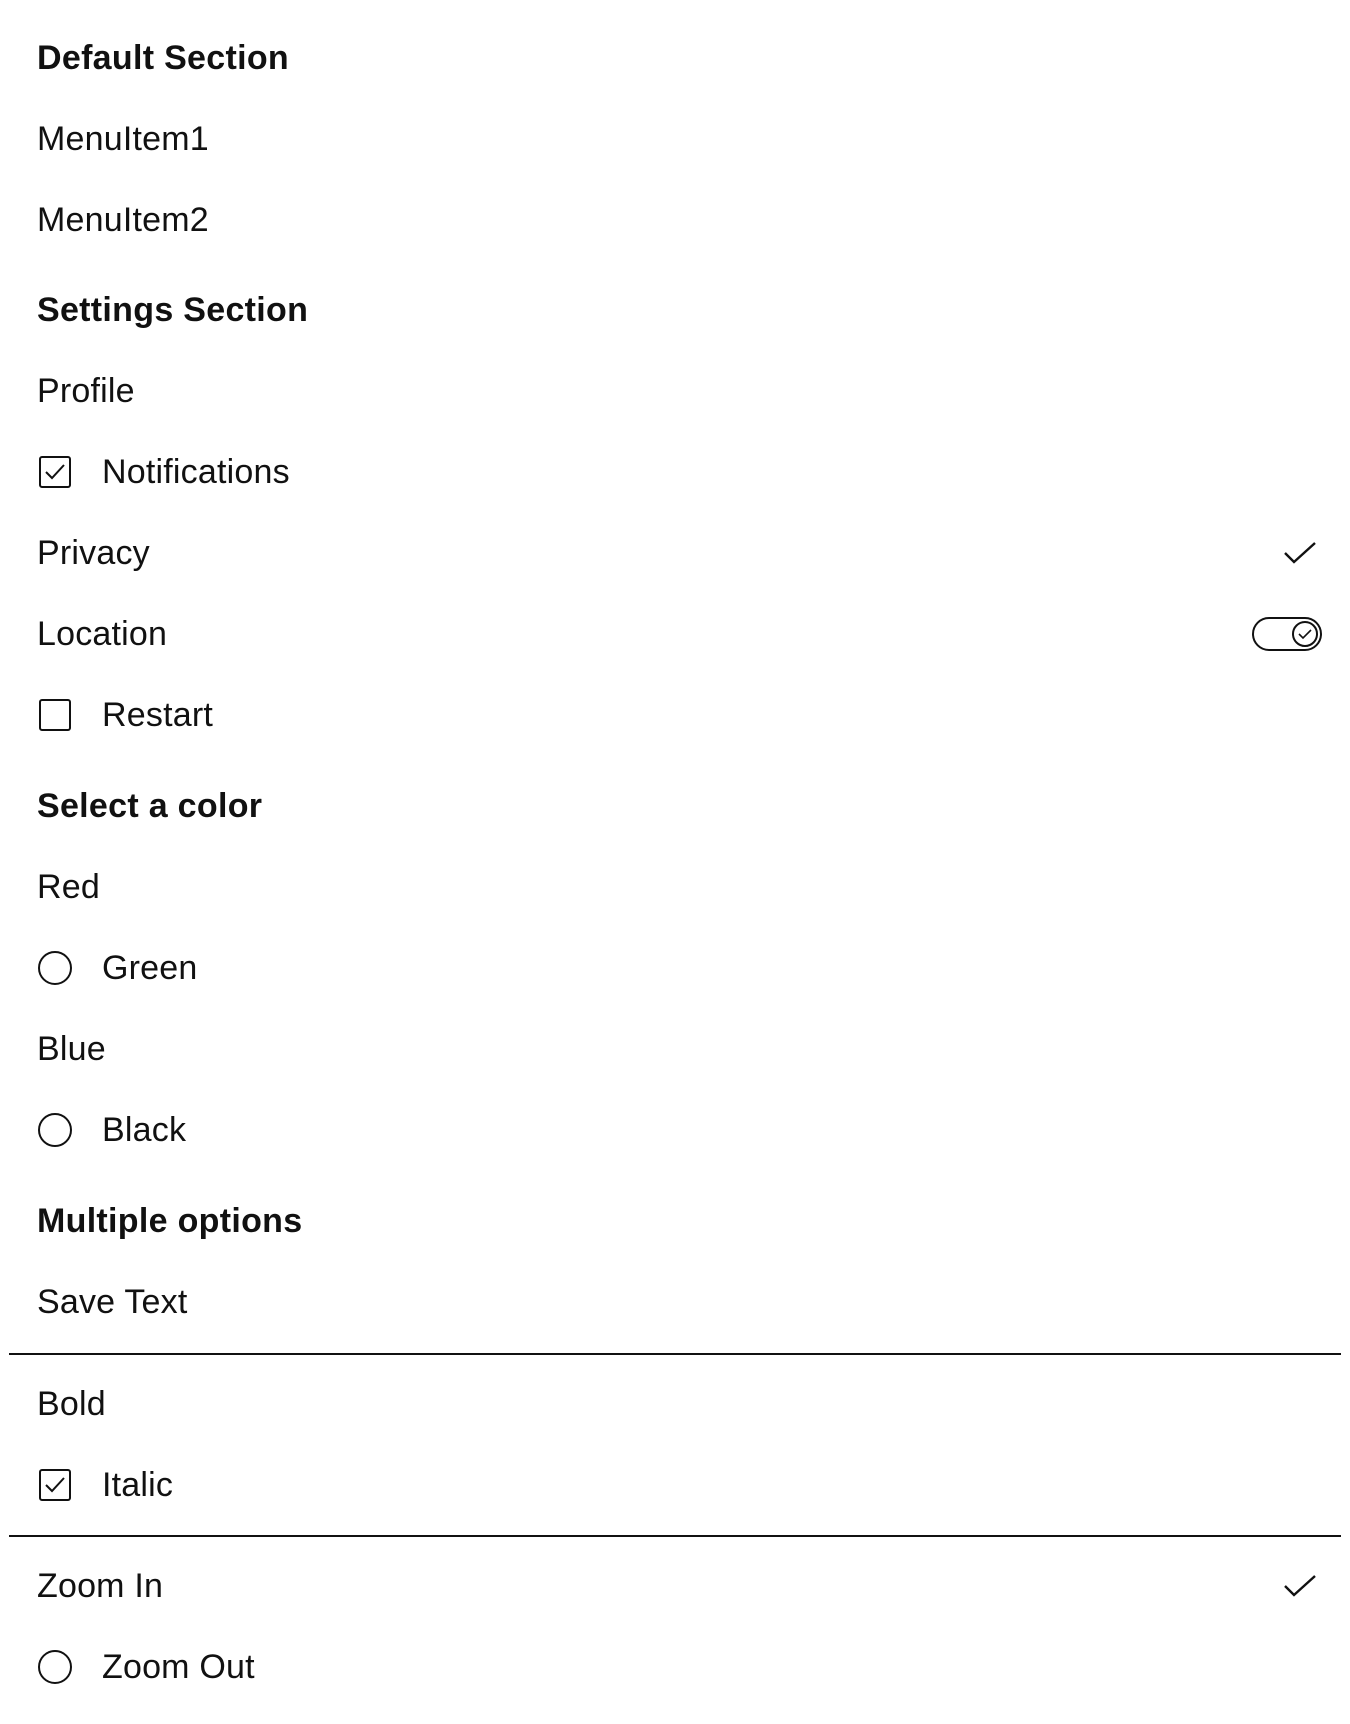 This screenshot has height=1724, width=1350. What do you see at coordinates (675, 553) in the screenshot?
I see `menu-item-privacy: Privacy` at bounding box center [675, 553].